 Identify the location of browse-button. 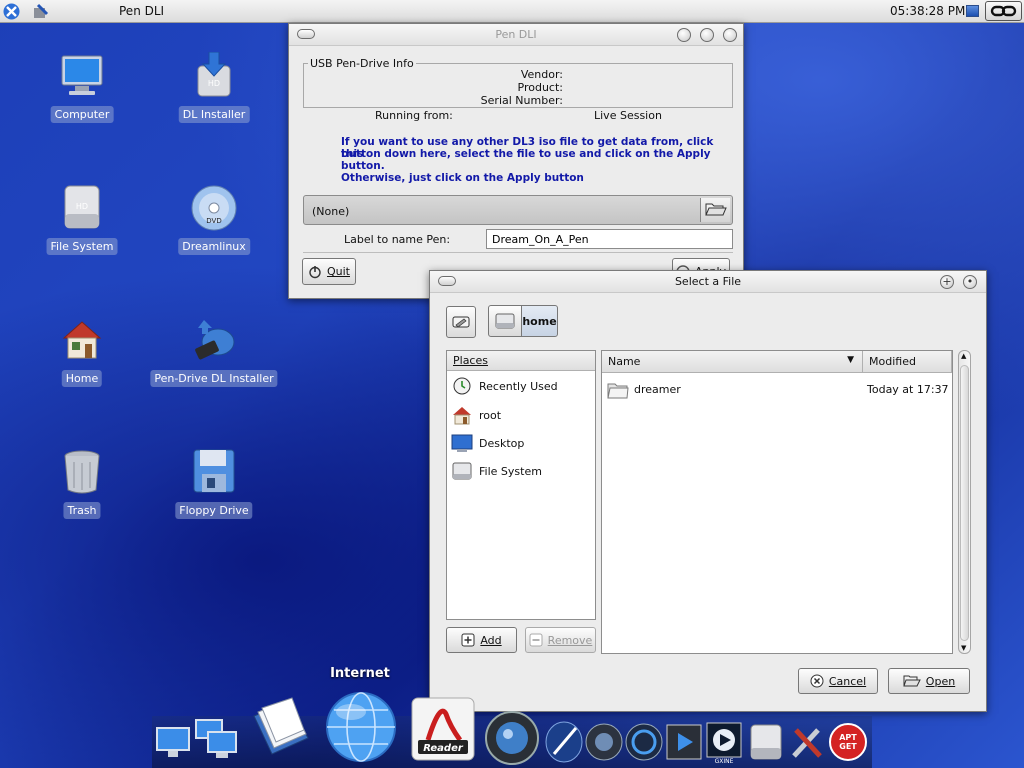
(715, 210).